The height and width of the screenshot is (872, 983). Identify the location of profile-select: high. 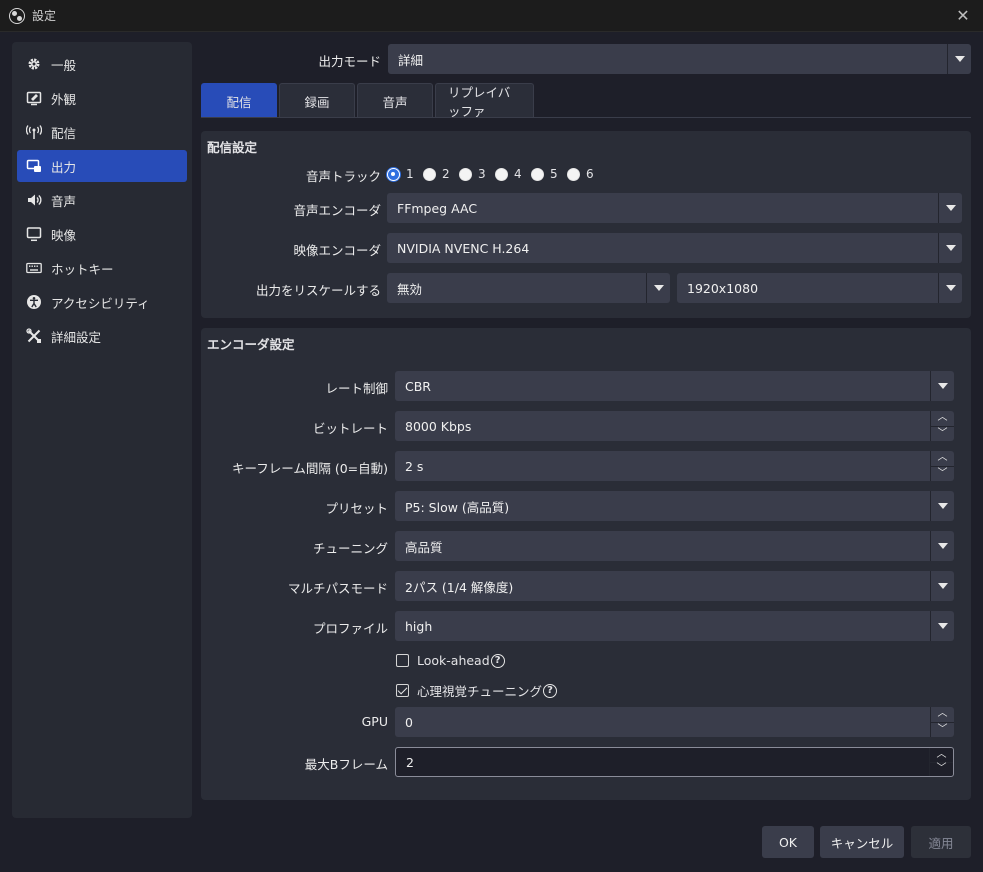
(674, 626).